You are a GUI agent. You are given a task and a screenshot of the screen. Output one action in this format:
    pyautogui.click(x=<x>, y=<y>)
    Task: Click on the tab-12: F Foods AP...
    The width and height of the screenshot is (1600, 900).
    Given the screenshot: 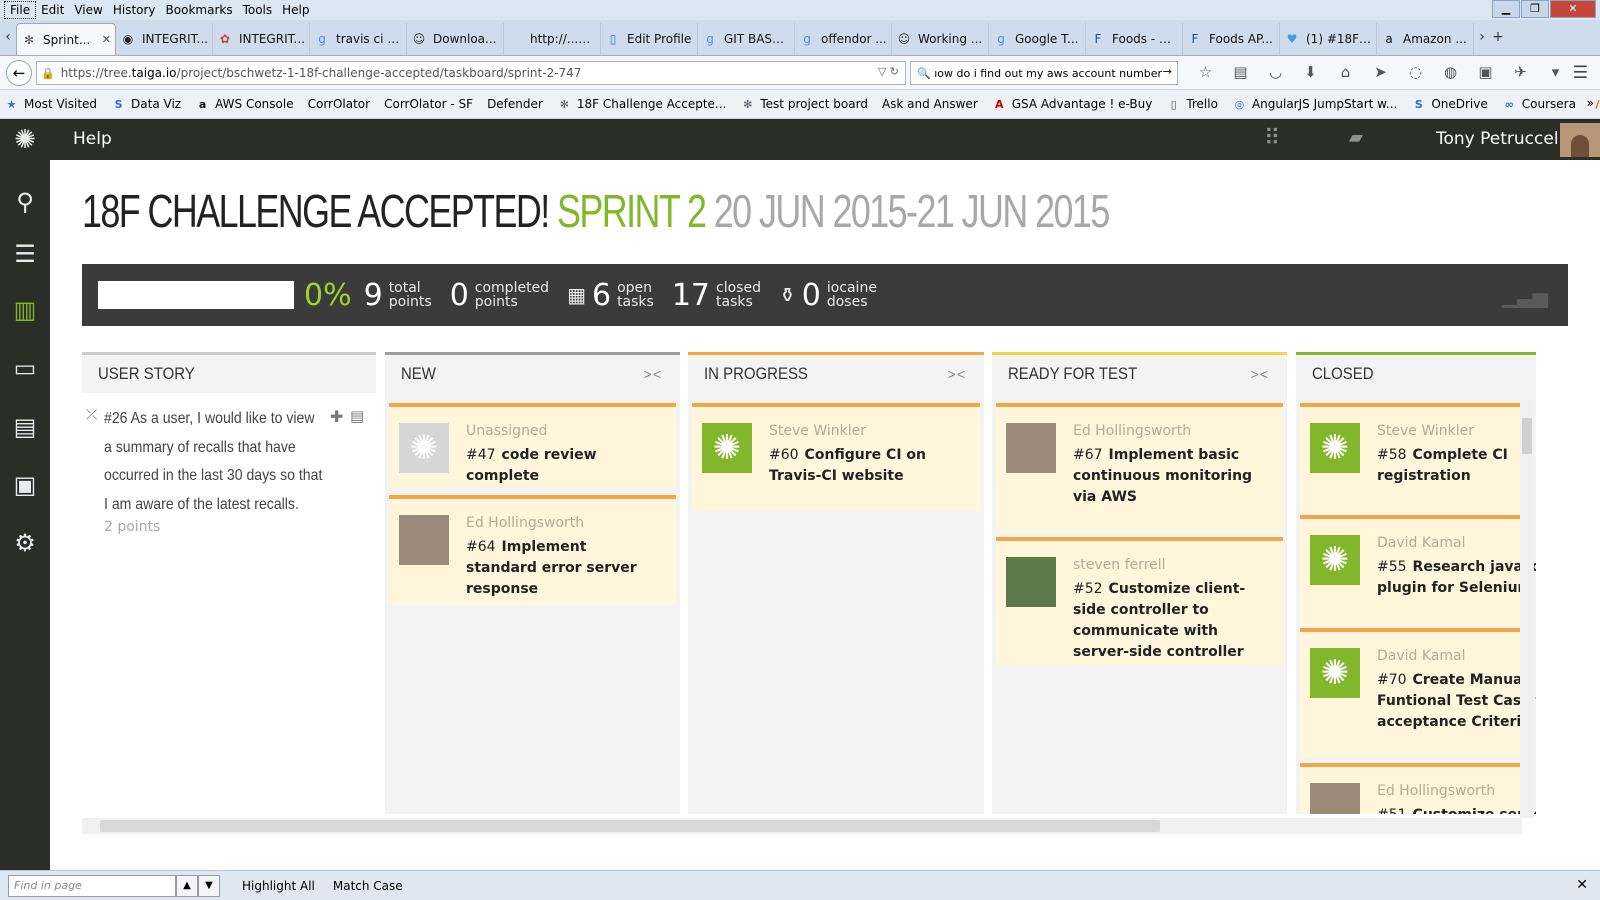 What is the action you would take?
    pyautogui.click(x=1231, y=39)
    